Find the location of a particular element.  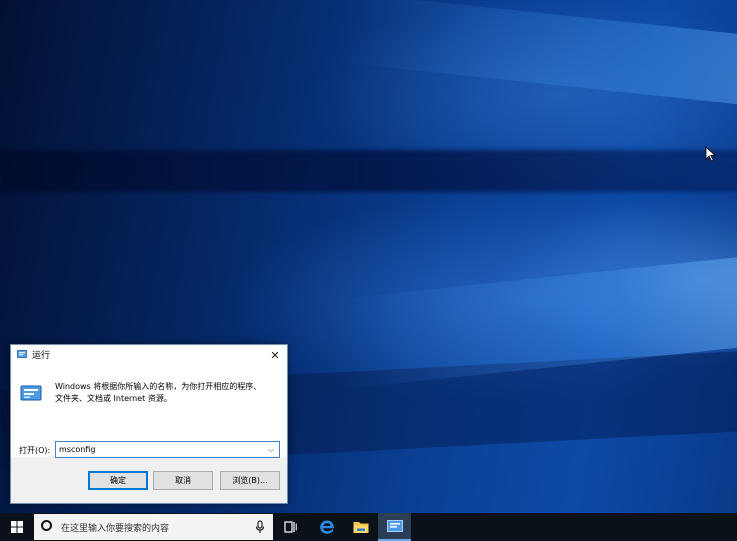

description-line-2: 文件夹、文档或 Internet 资源。 is located at coordinates (113, 398).